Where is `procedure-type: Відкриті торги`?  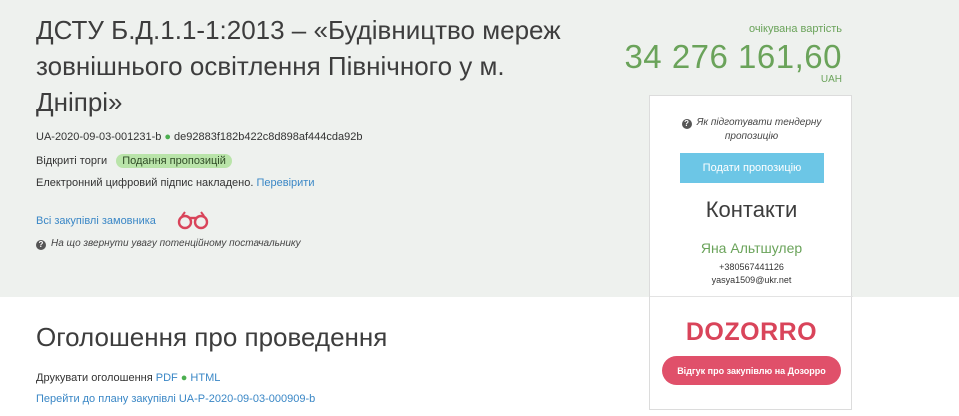
procedure-type: Відкриті торги is located at coordinates (72, 161).